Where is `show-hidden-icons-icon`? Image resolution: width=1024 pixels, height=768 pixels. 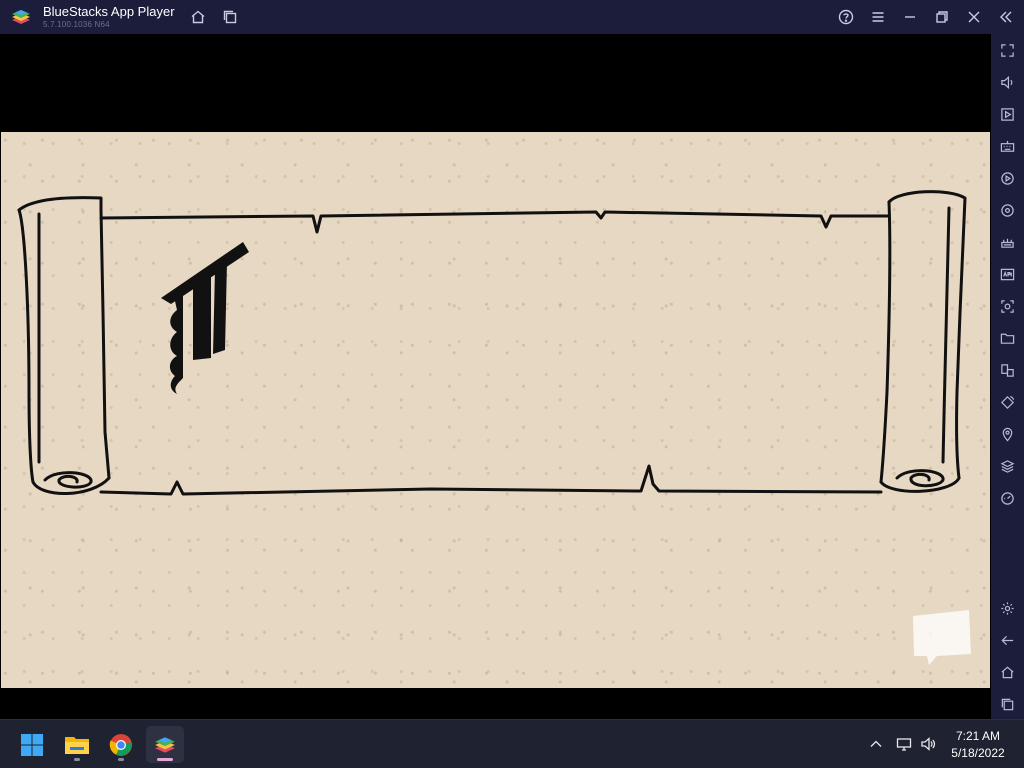
show-hidden-icons-icon is located at coordinates (876, 744).